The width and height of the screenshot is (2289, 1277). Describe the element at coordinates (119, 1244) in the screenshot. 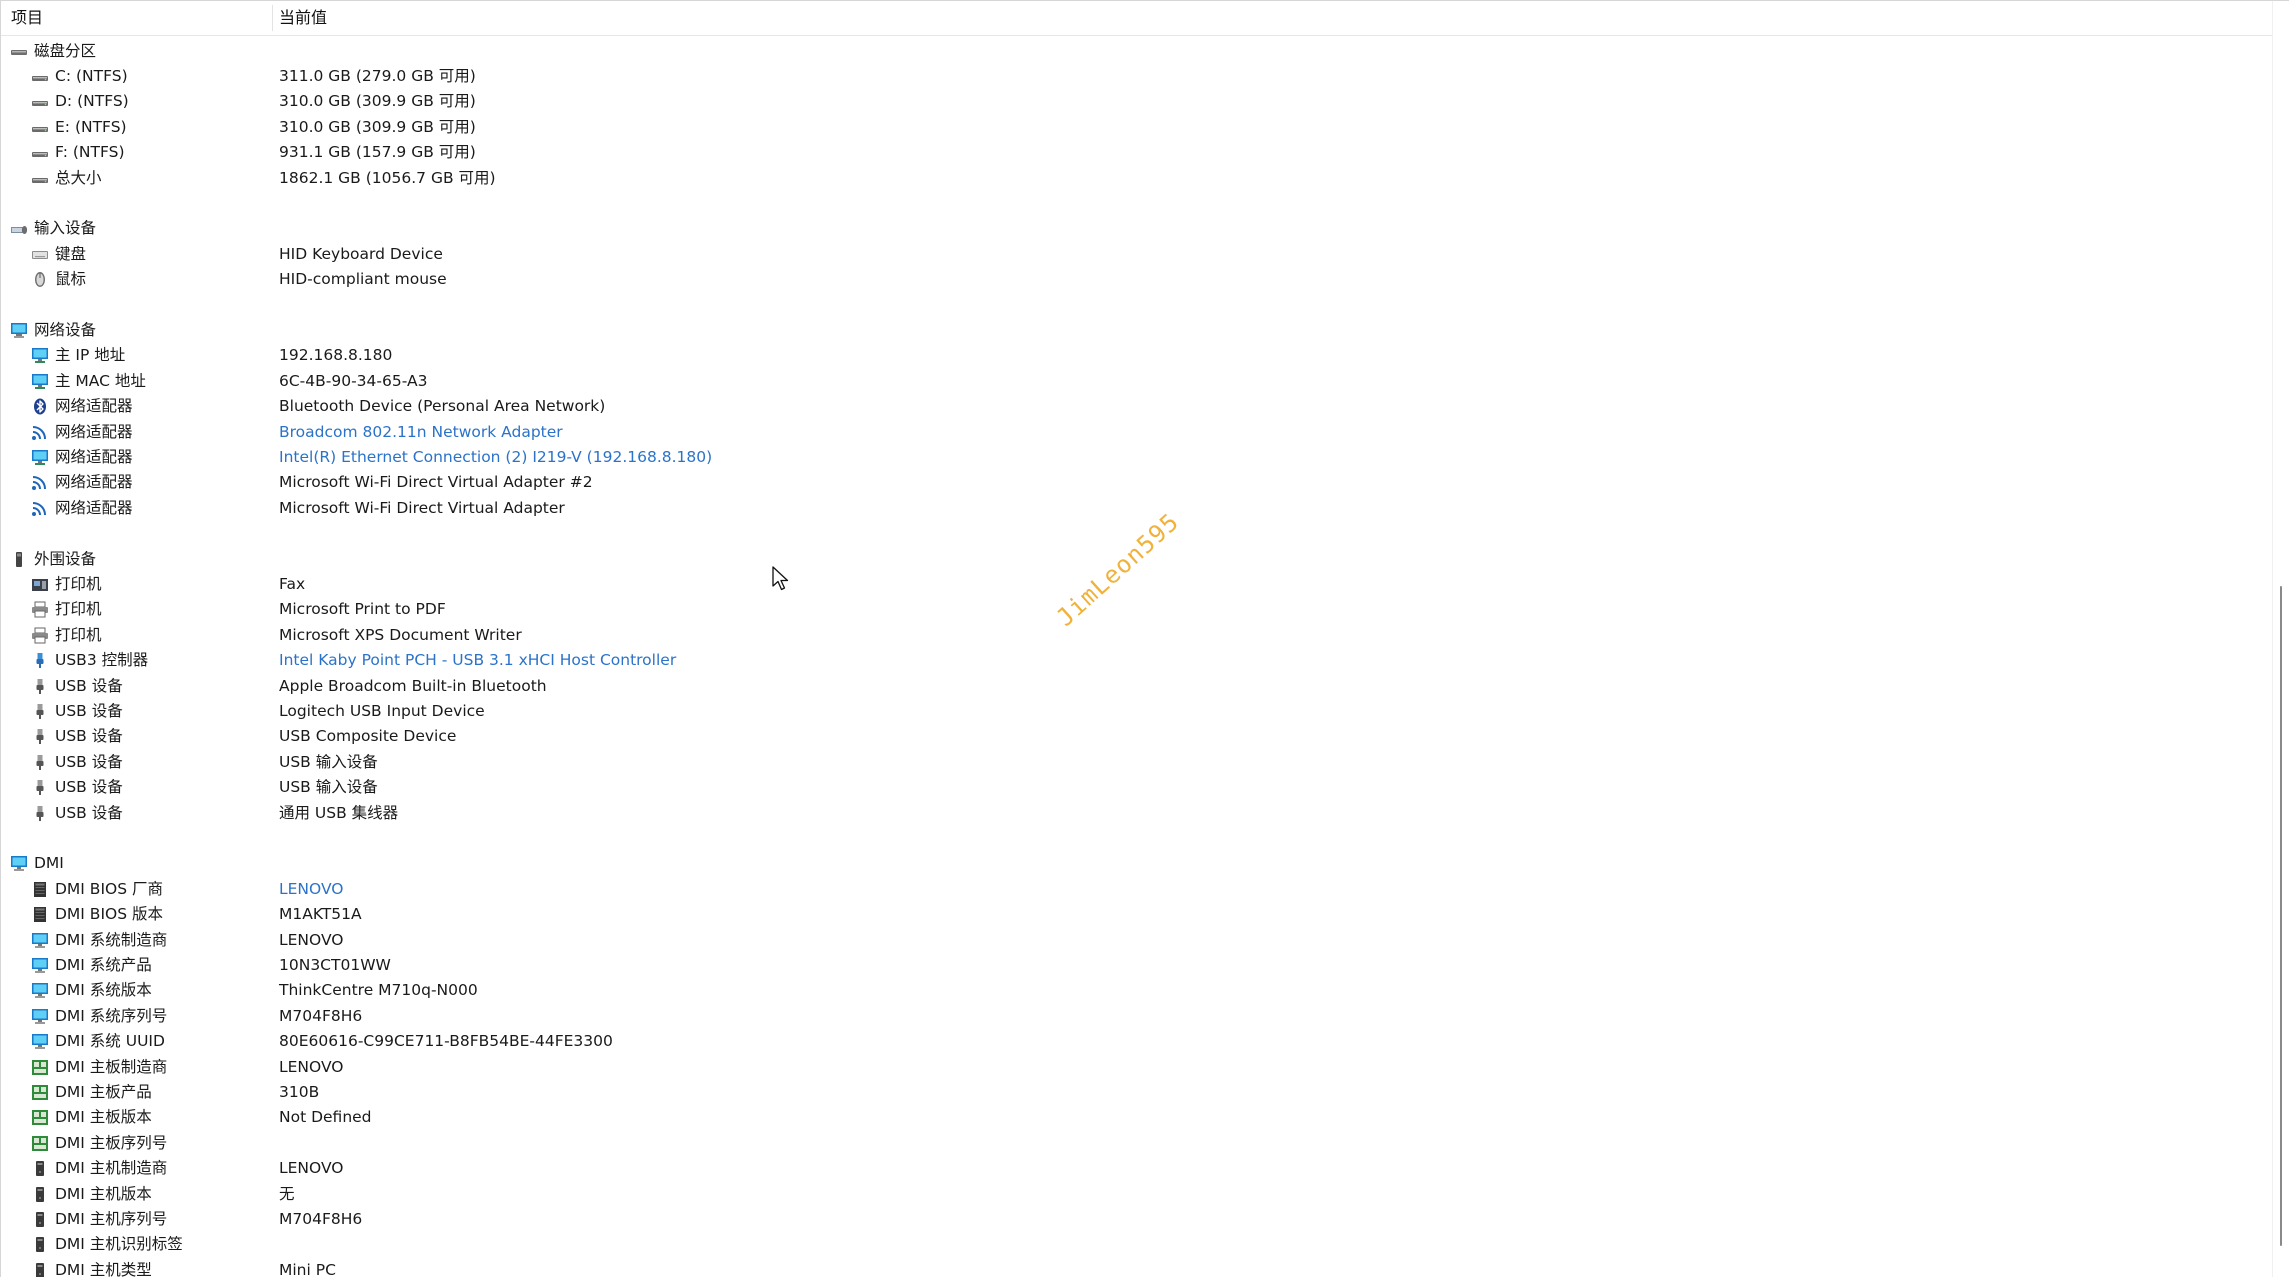

I see `property-label: DMI 主机识别标签` at that location.